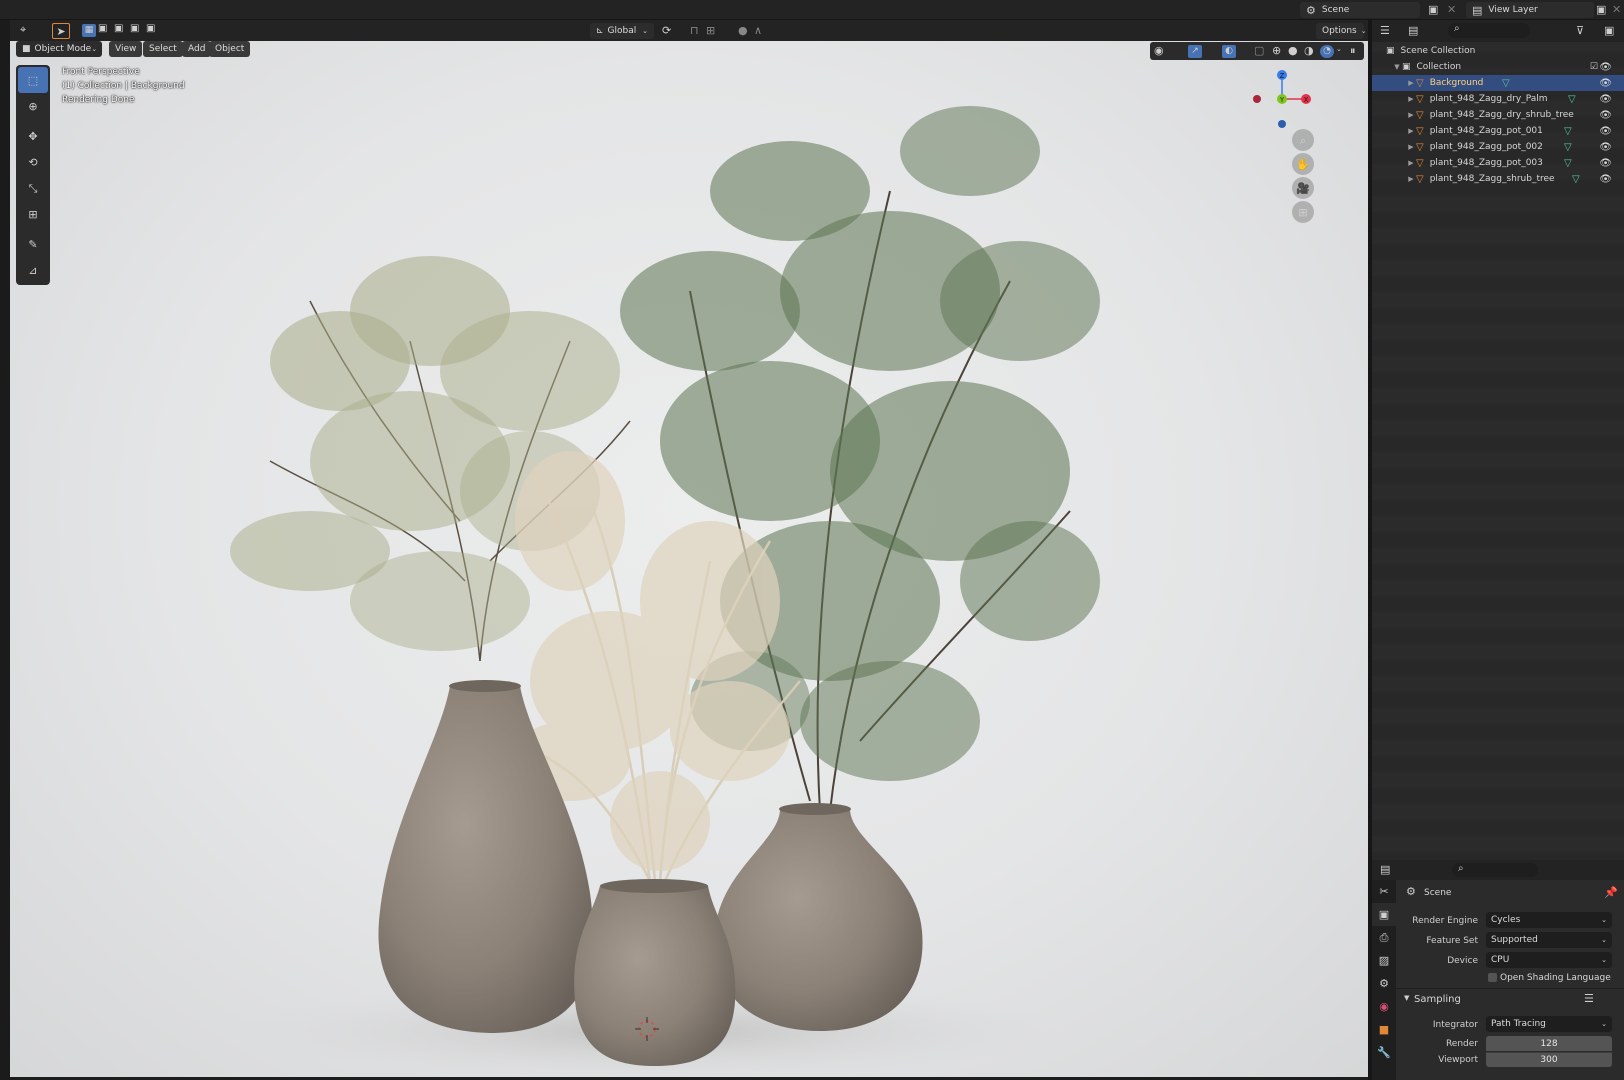 Image resolution: width=1624 pixels, height=1080 pixels. I want to click on scene-selector: ⚙ Scene, so click(1360, 10).